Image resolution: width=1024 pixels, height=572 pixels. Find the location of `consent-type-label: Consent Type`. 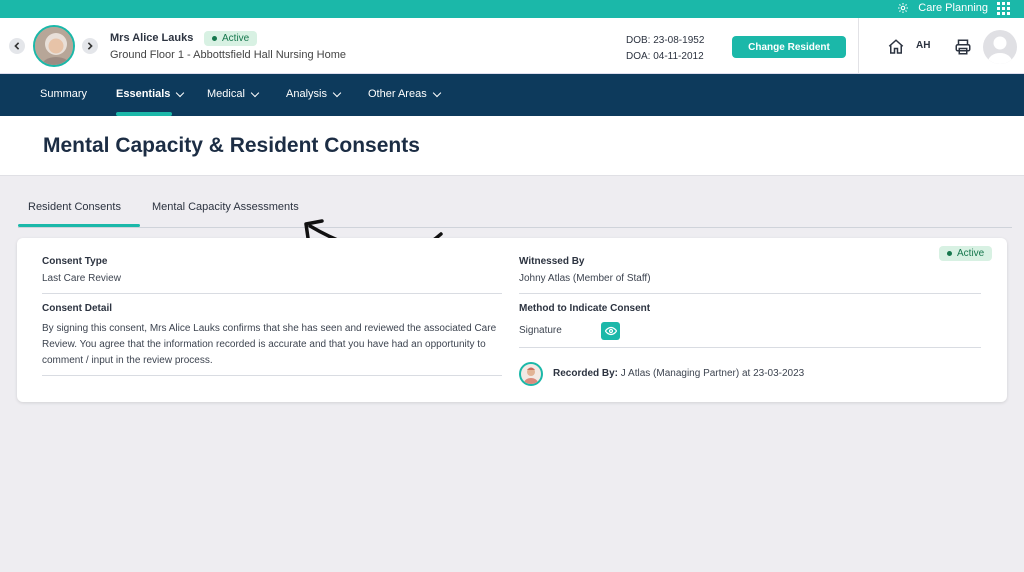

consent-type-label: Consent Type is located at coordinates (75, 261).